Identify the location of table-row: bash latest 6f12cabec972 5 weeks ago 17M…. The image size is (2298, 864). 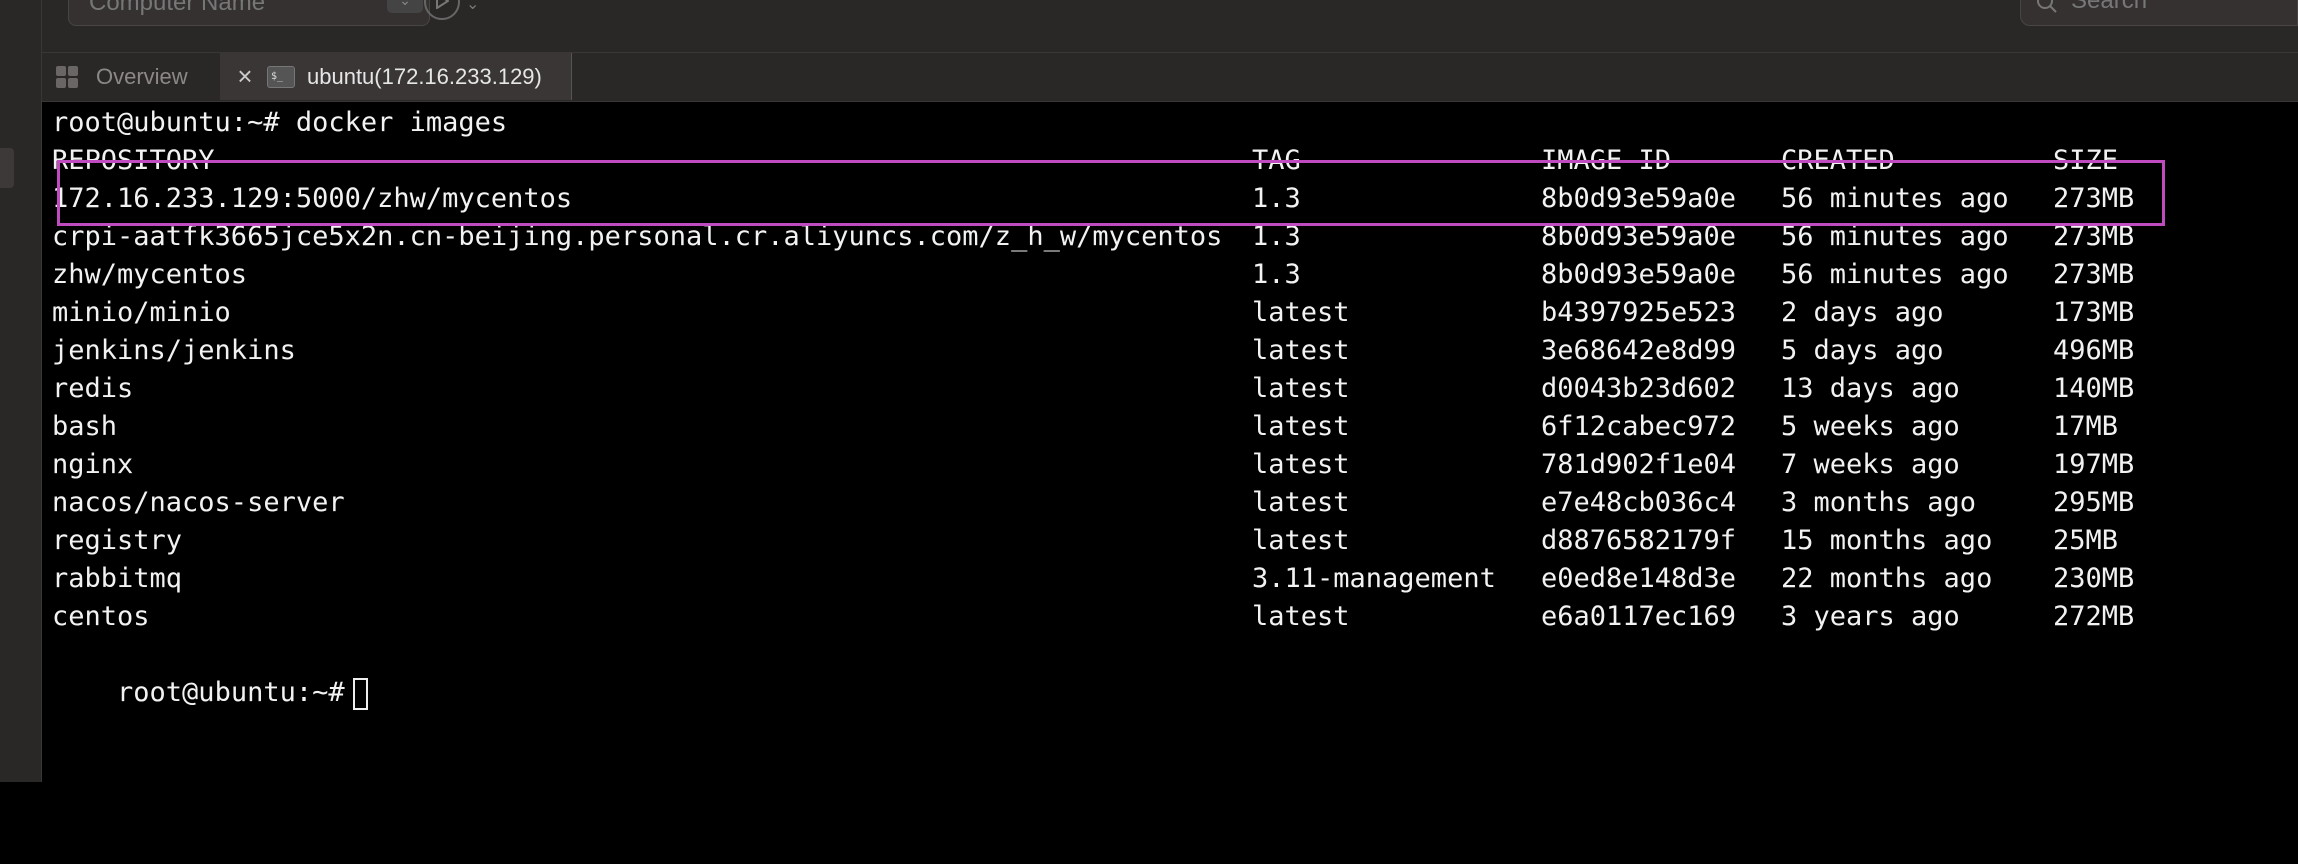
(1085, 427).